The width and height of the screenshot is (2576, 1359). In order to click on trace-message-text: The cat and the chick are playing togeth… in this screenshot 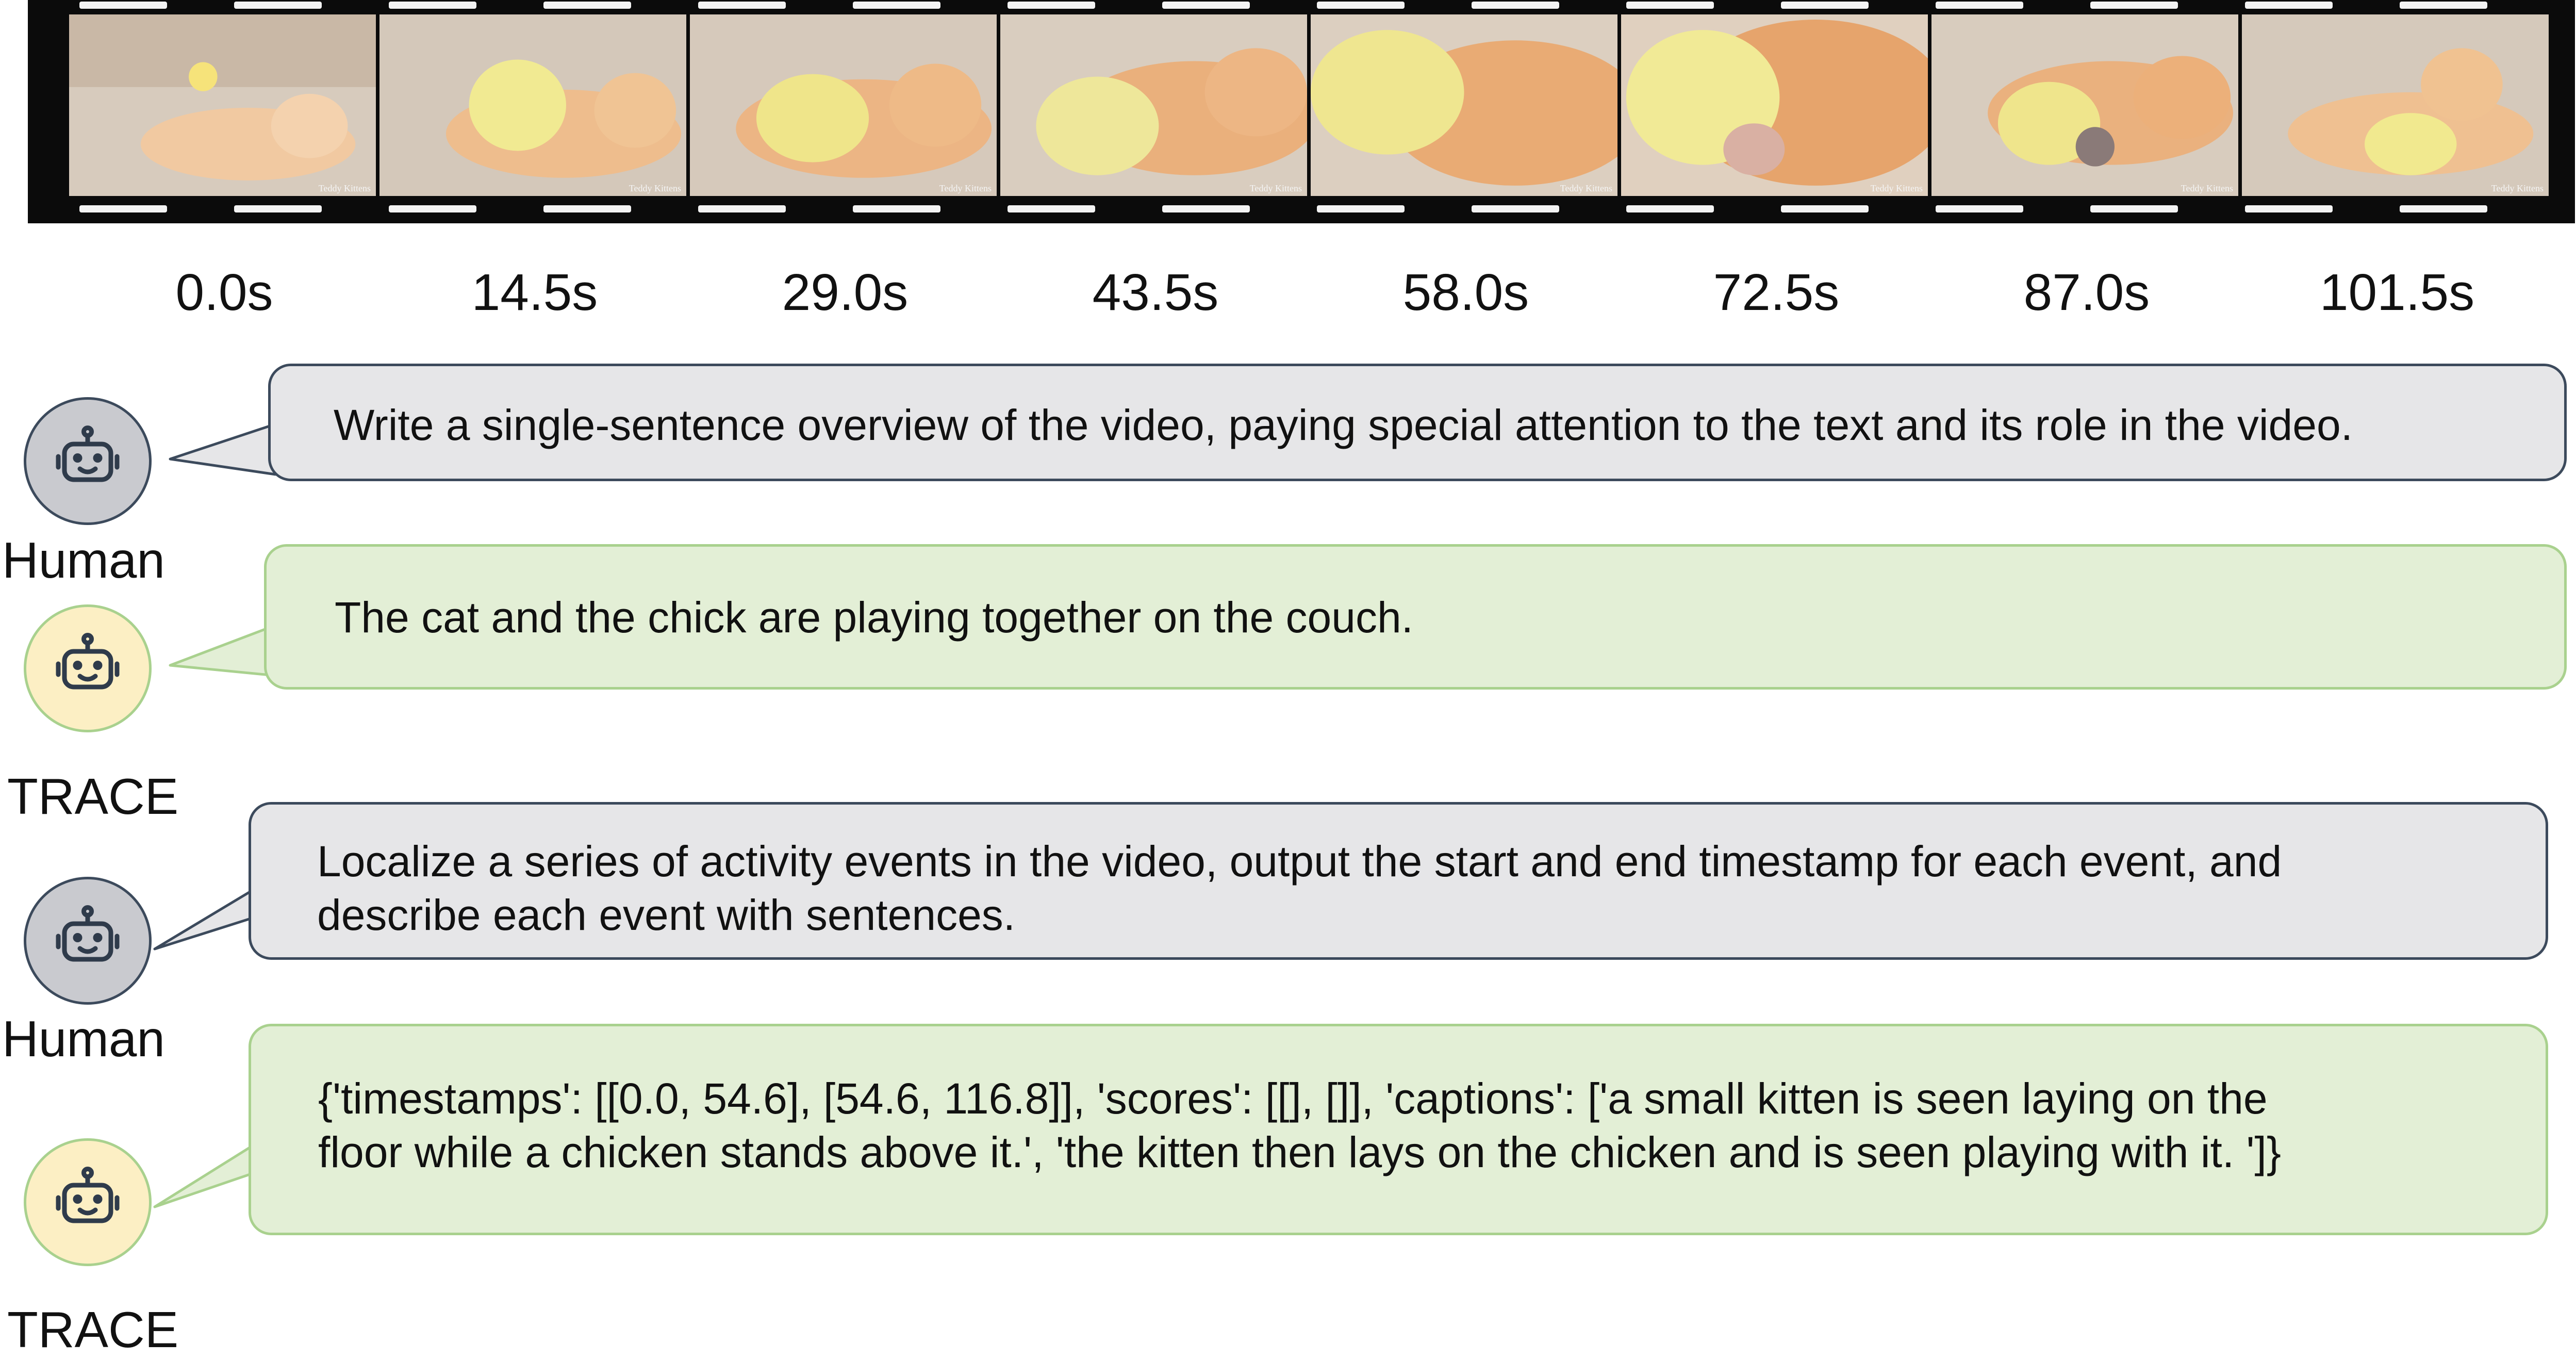, I will do `click(874, 617)`.